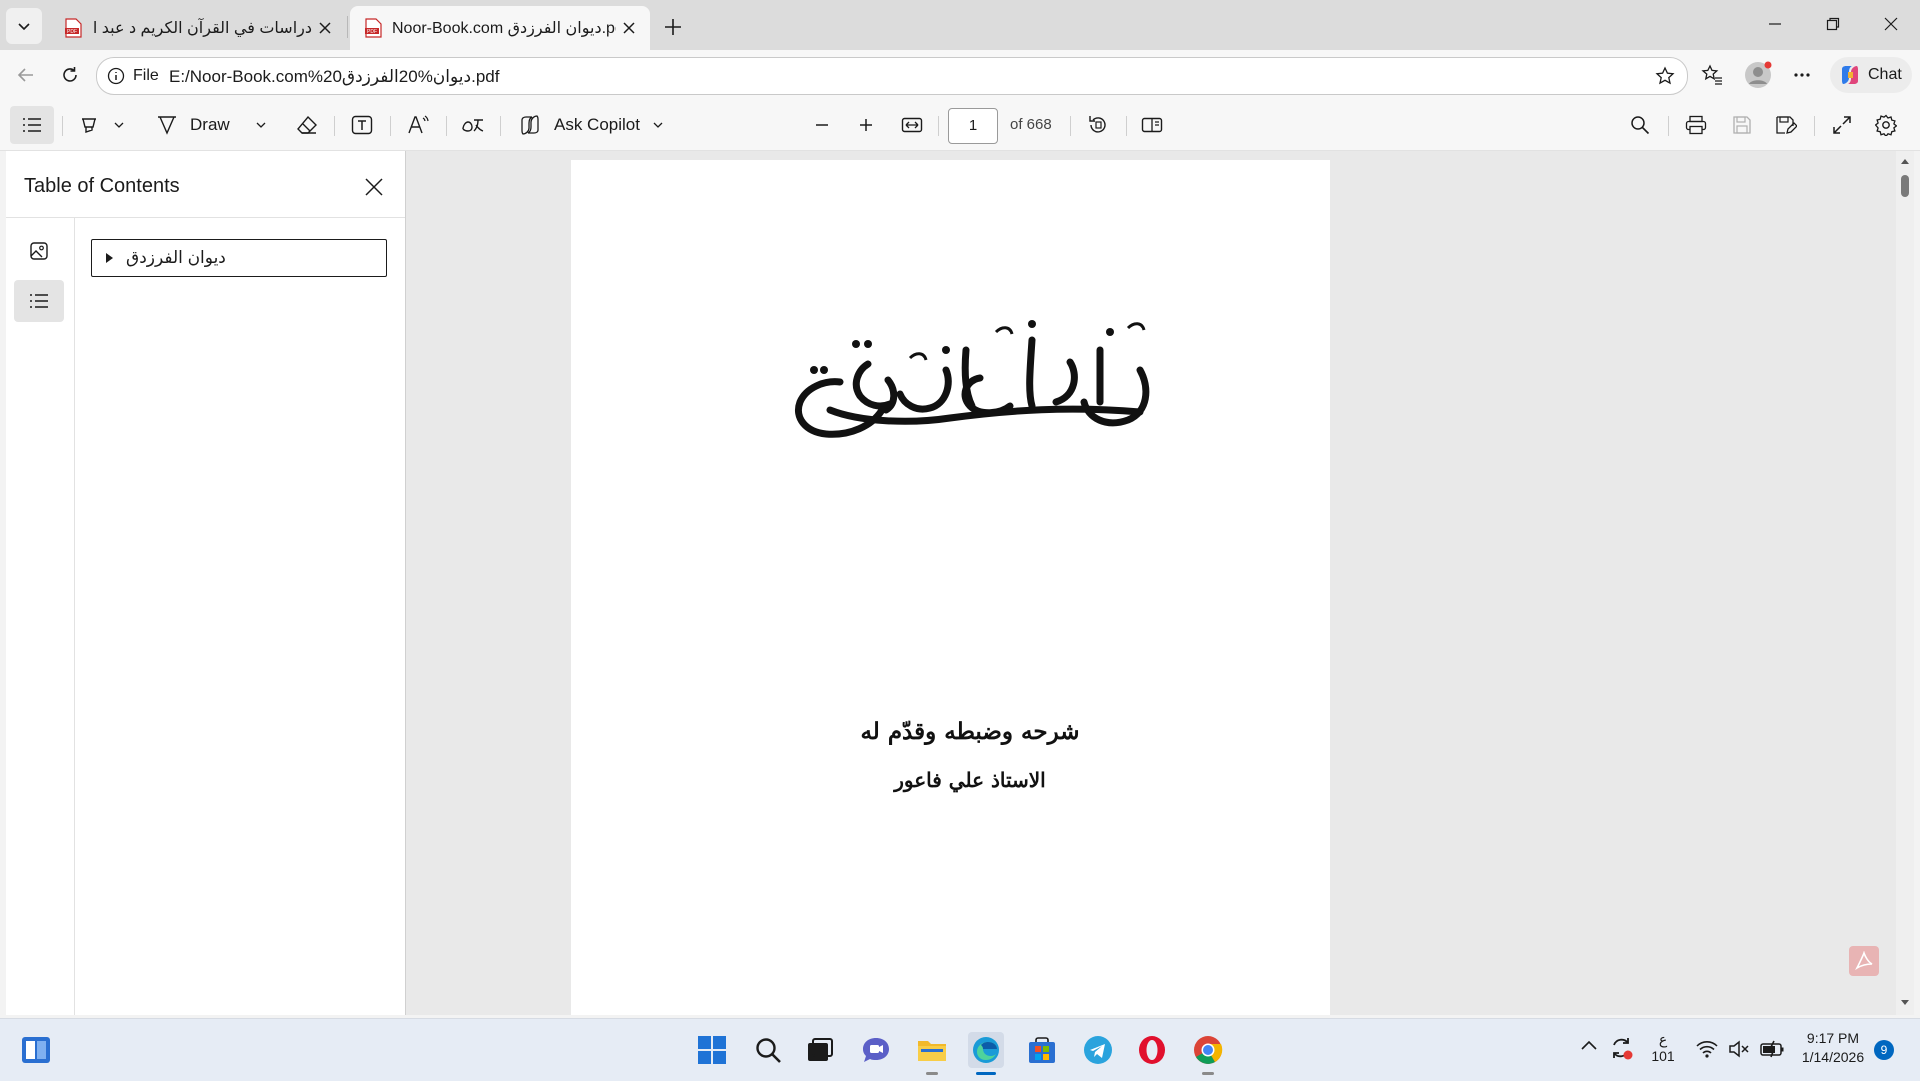  I want to click on tab-title: Noor-Book.com ديوان الفرزدق.pdf, so click(504, 28).